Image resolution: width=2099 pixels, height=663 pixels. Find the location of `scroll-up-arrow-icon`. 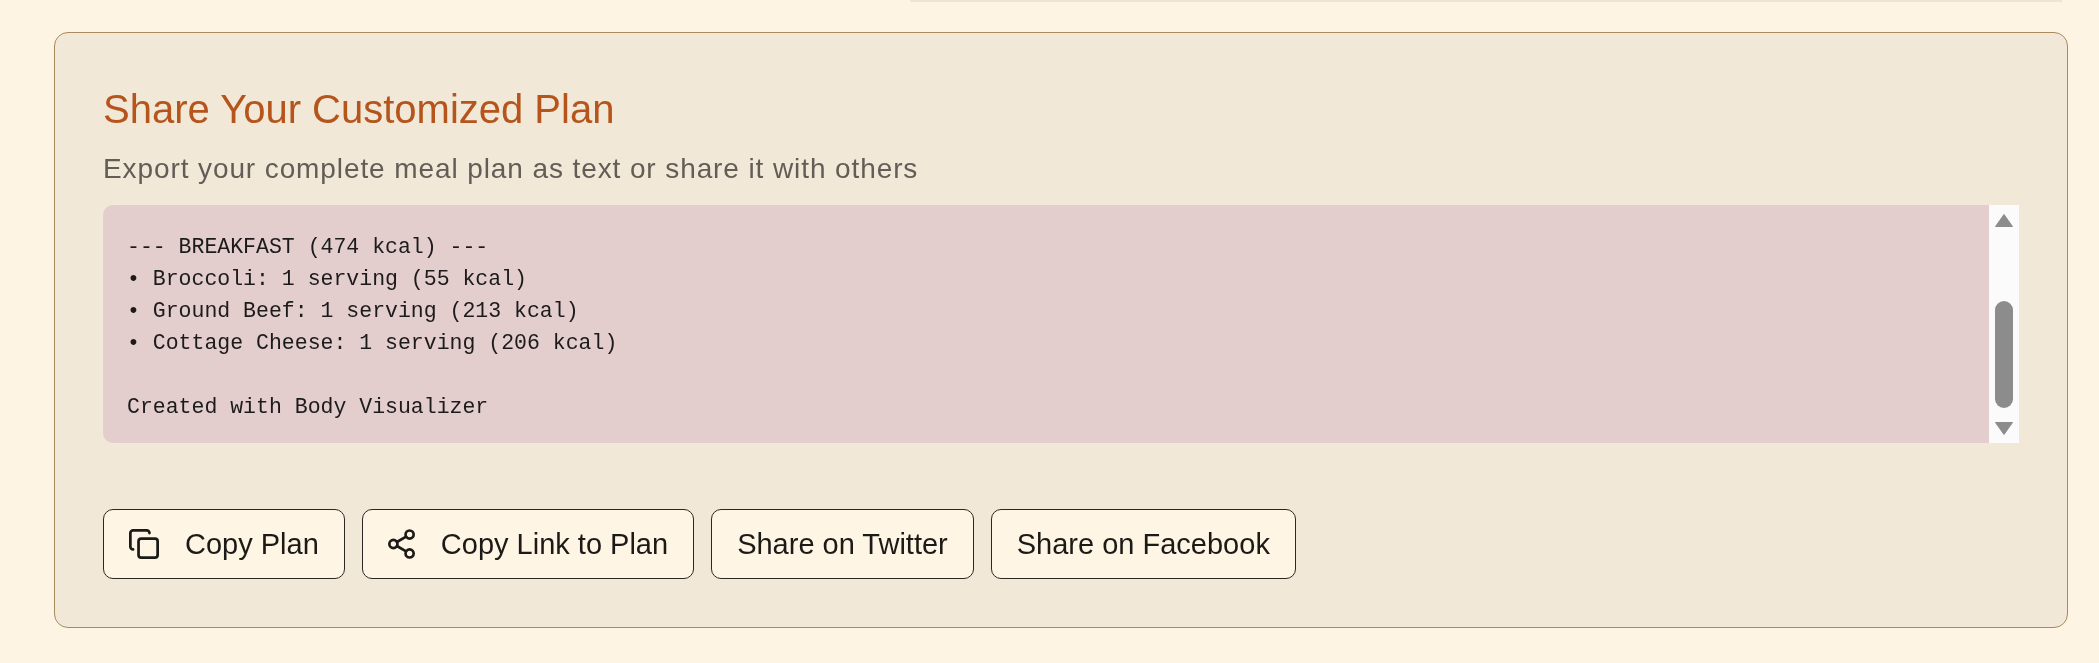

scroll-up-arrow-icon is located at coordinates (2004, 220).